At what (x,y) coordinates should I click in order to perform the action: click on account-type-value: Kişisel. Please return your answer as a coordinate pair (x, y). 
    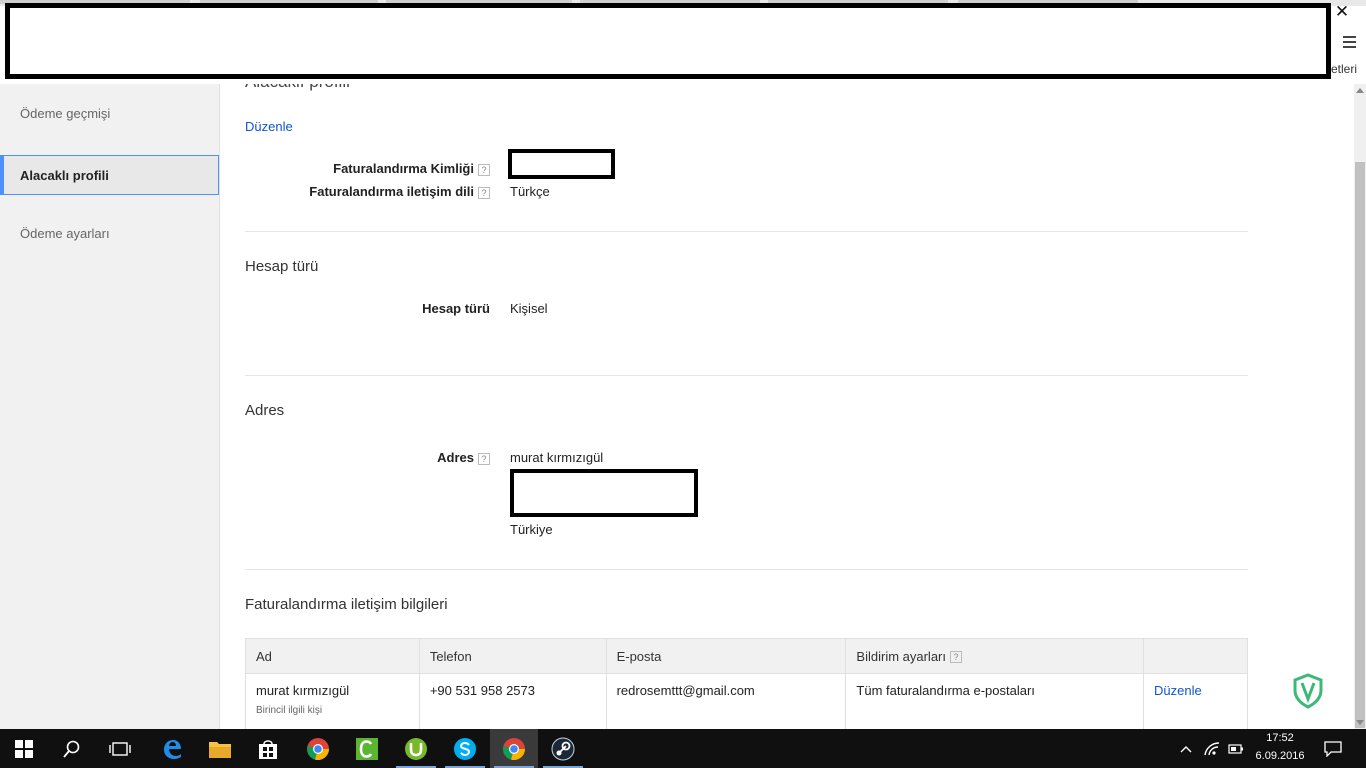
    Looking at the image, I should click on (529, 308).